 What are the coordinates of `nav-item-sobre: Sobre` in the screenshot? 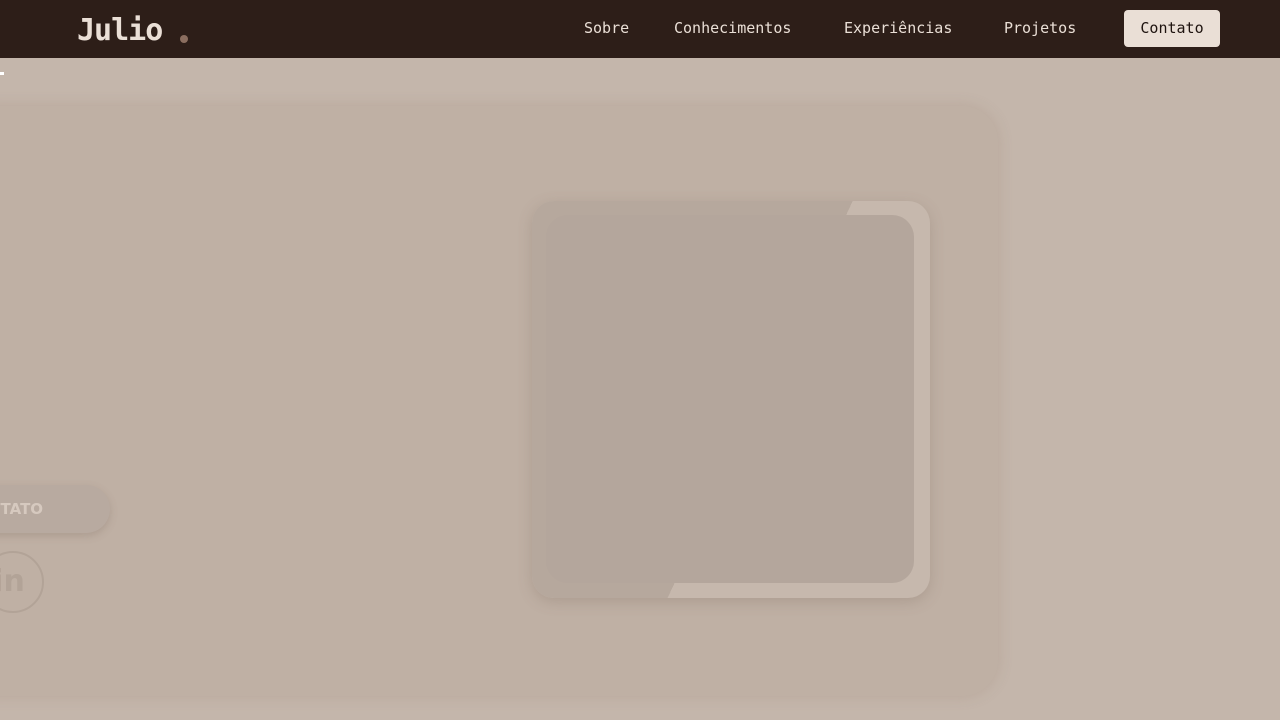 It's located at (606, 28).